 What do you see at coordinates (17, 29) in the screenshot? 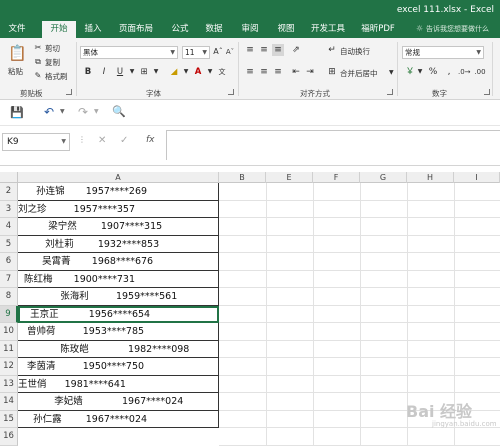
I see `tab-file: 文件` at bounding box center [17, 29].